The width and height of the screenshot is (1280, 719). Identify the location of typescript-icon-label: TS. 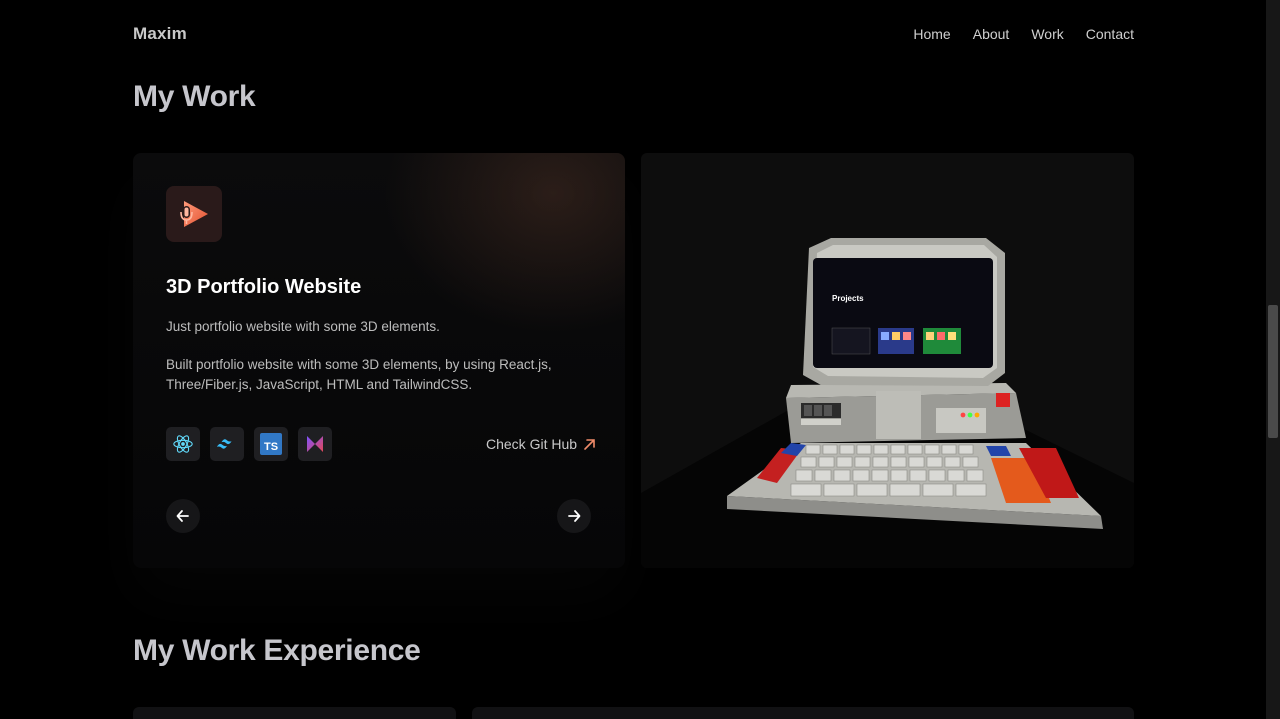
(271, 447).